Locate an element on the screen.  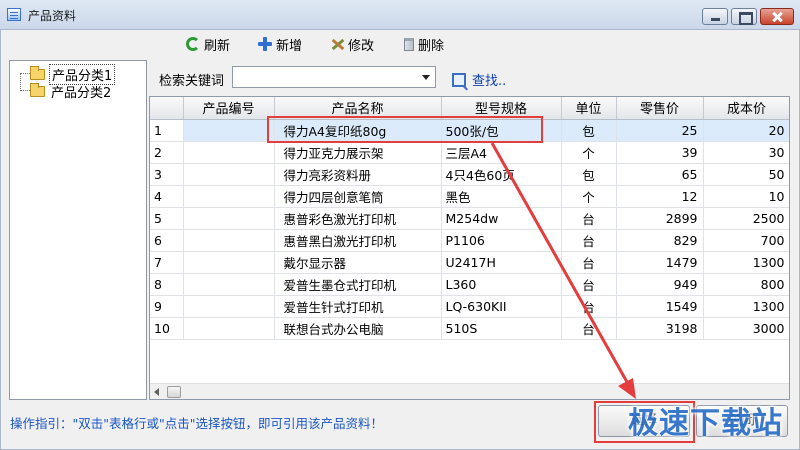
maximize-button is located at coordinates (744, 16).